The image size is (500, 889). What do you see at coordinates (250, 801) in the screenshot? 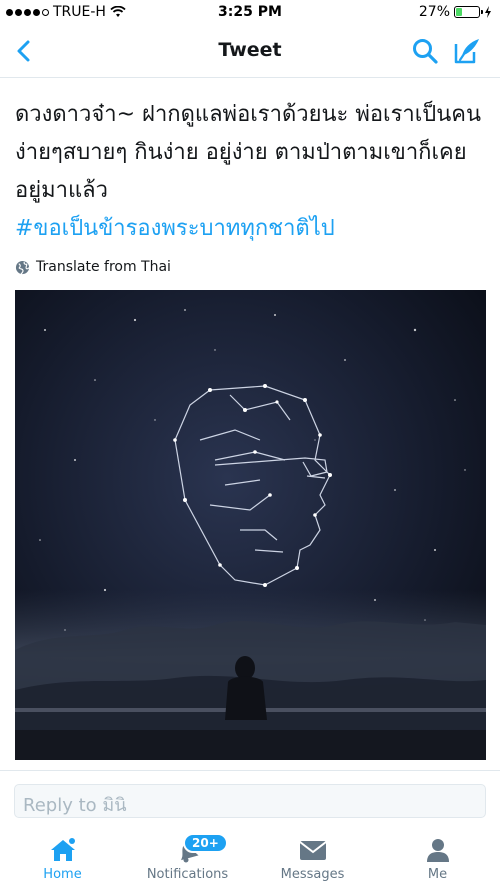
I see `reply-input: Reply to มินิ` at bounding box center [250, 801].